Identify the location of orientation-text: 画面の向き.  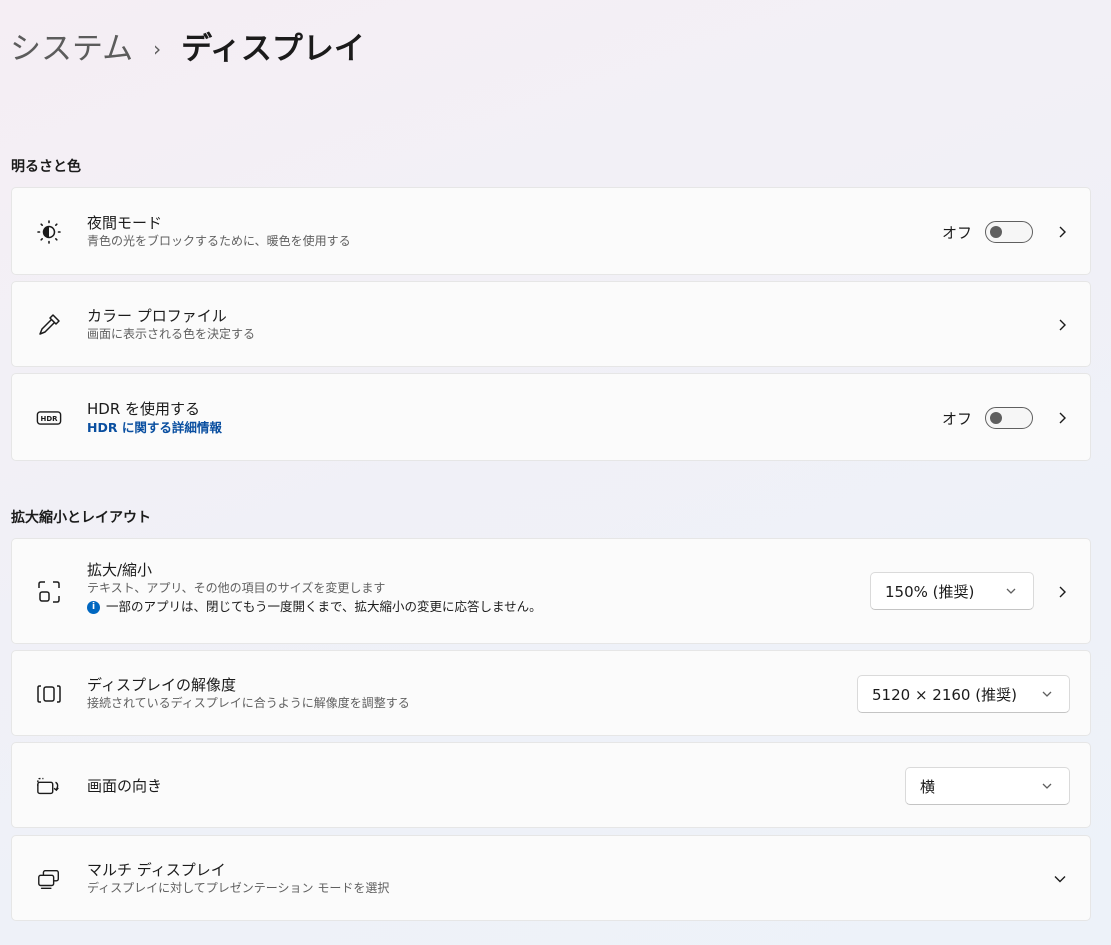
(124, 786).